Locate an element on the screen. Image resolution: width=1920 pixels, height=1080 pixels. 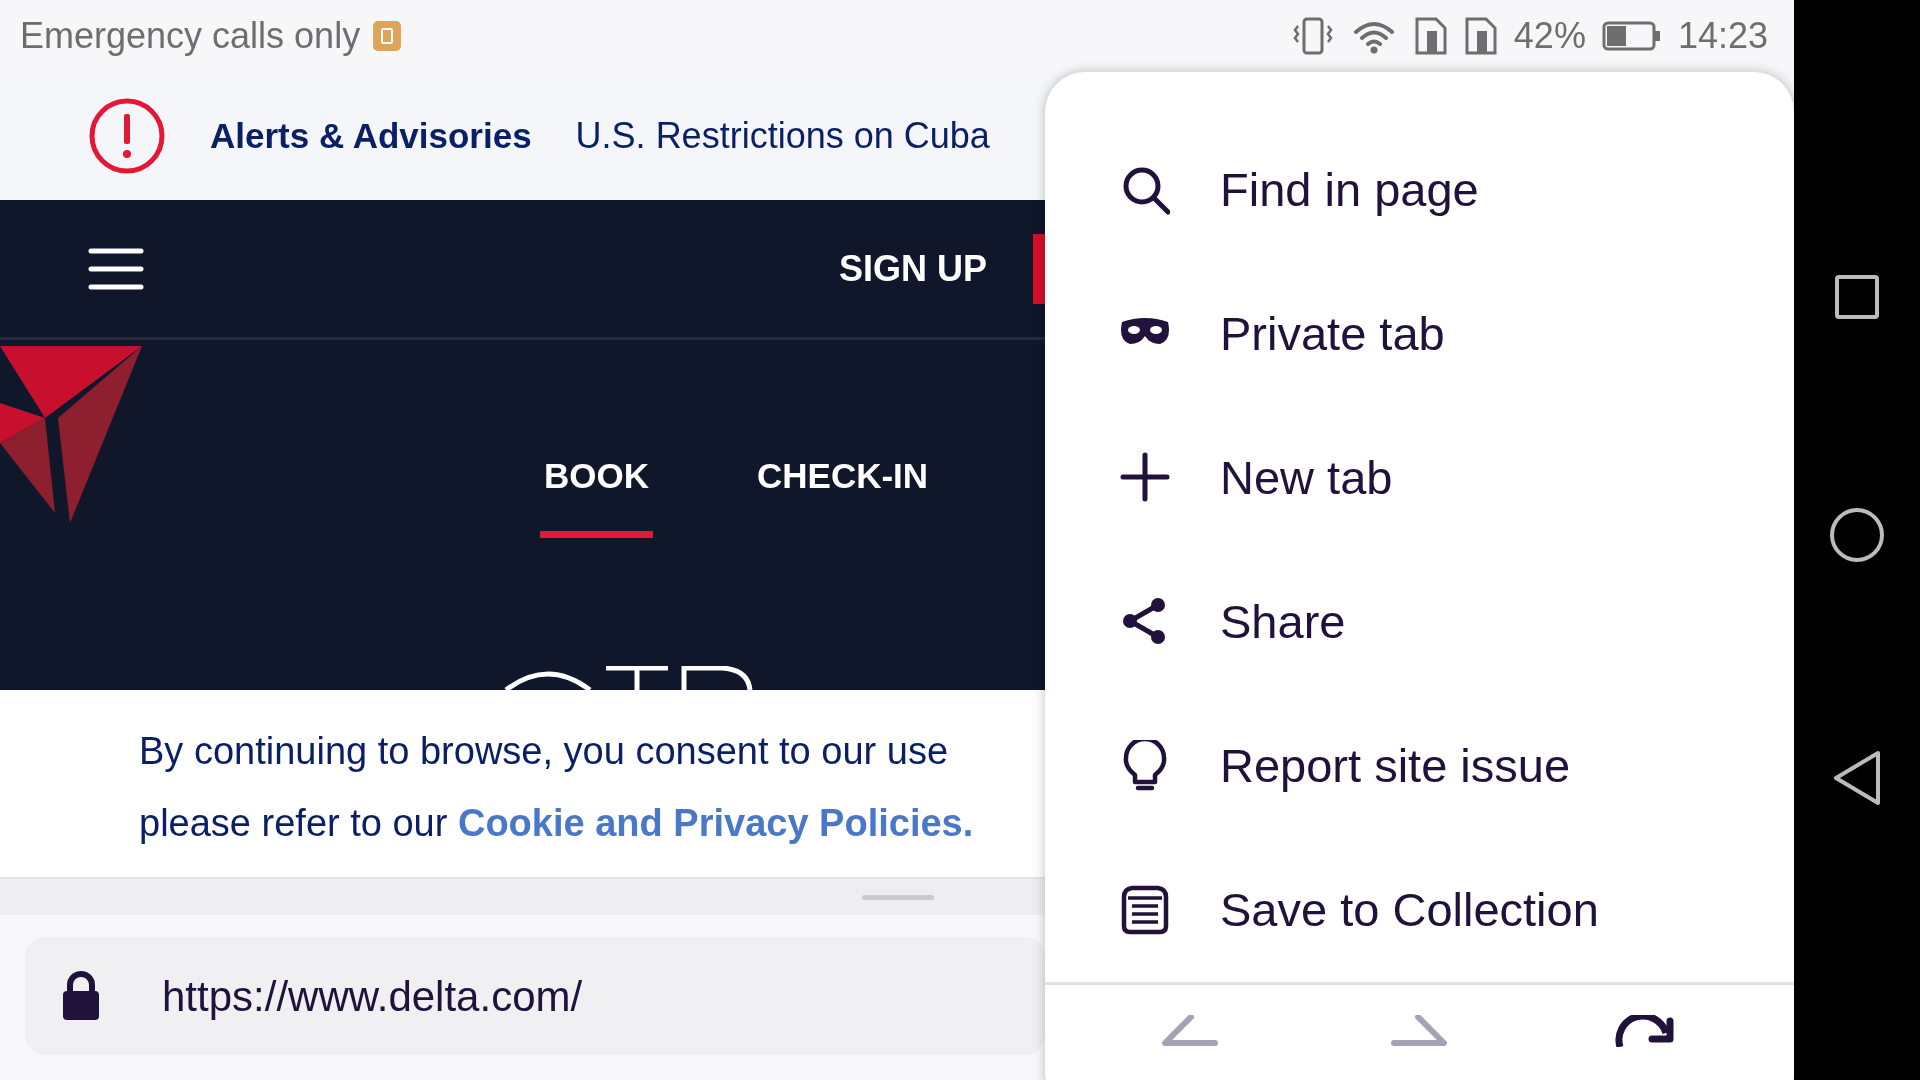
sim-lock-icon is located at coordinates (387, 36).